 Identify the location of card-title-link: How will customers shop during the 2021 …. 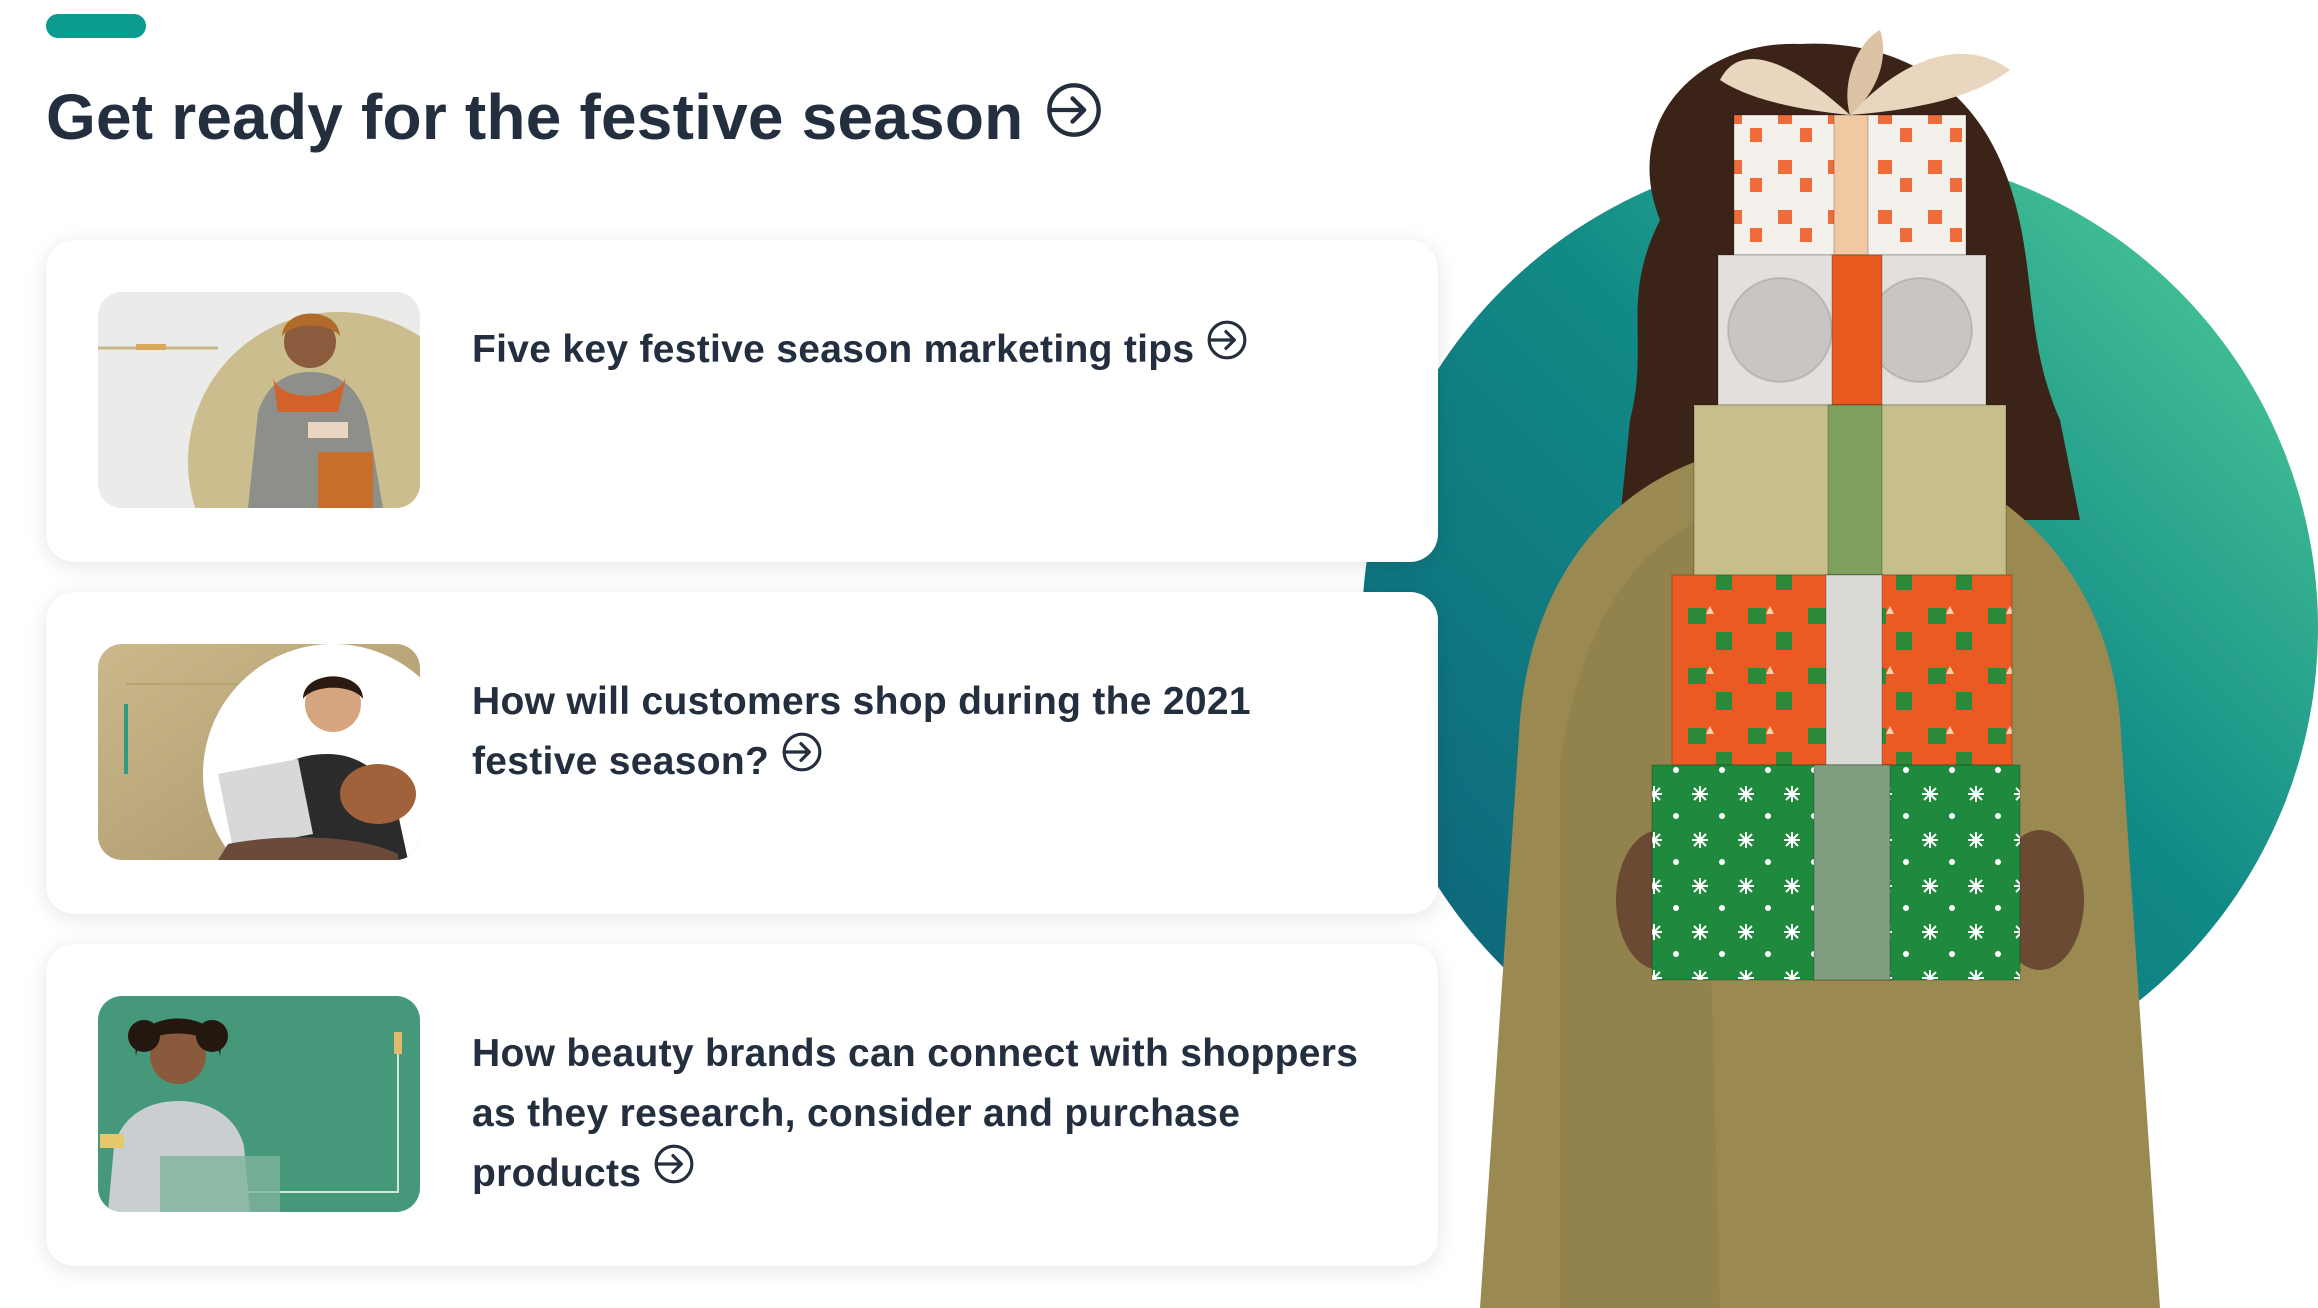
(925, 733).